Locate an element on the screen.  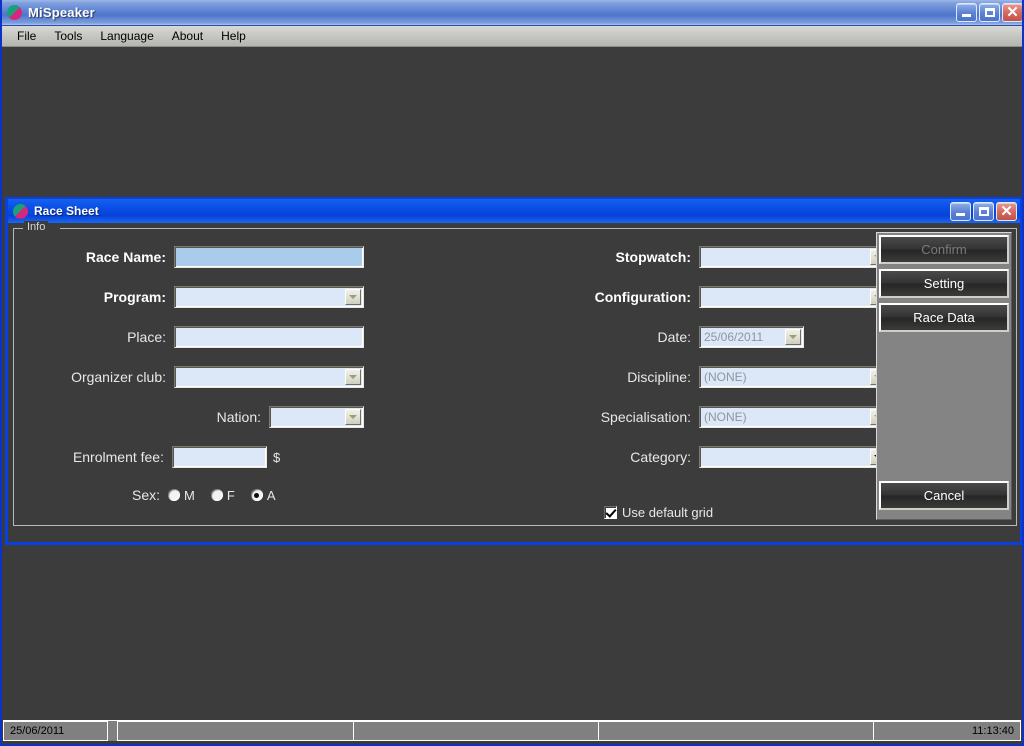
field-row-program: Program: is located at coordinates (189, 297).